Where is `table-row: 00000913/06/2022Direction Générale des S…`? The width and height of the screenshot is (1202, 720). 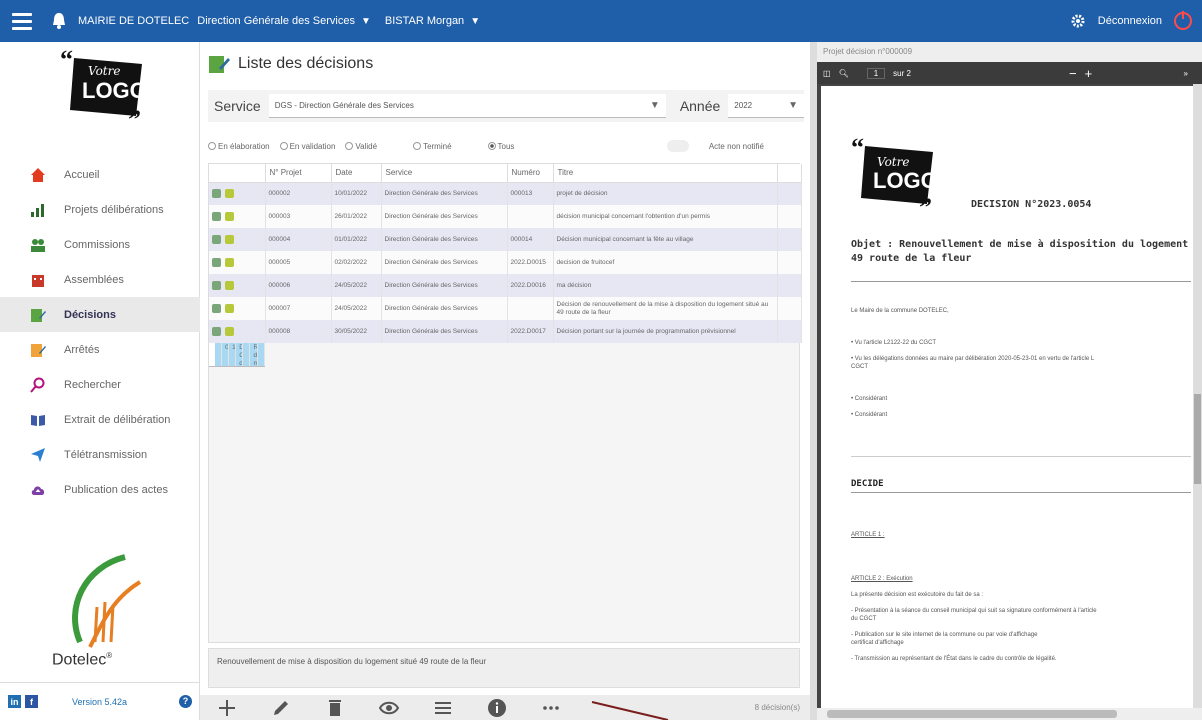 table-row: 00000913/06/2022Direction Générale des S… is located at coordinates (237, 355).